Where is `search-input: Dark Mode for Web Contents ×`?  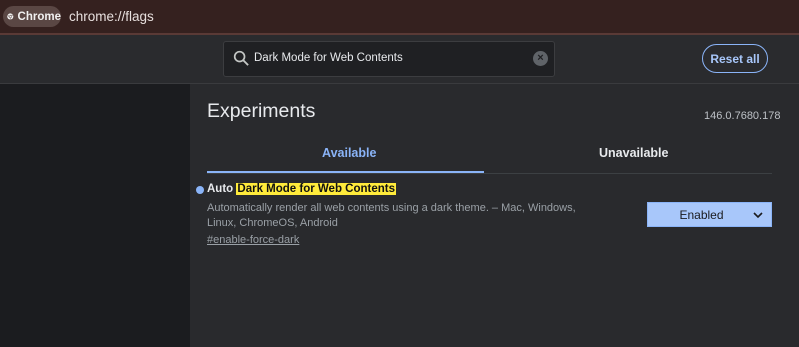 search-input: Dark Mode for Web Contents × is located at coordinates (389, 59).